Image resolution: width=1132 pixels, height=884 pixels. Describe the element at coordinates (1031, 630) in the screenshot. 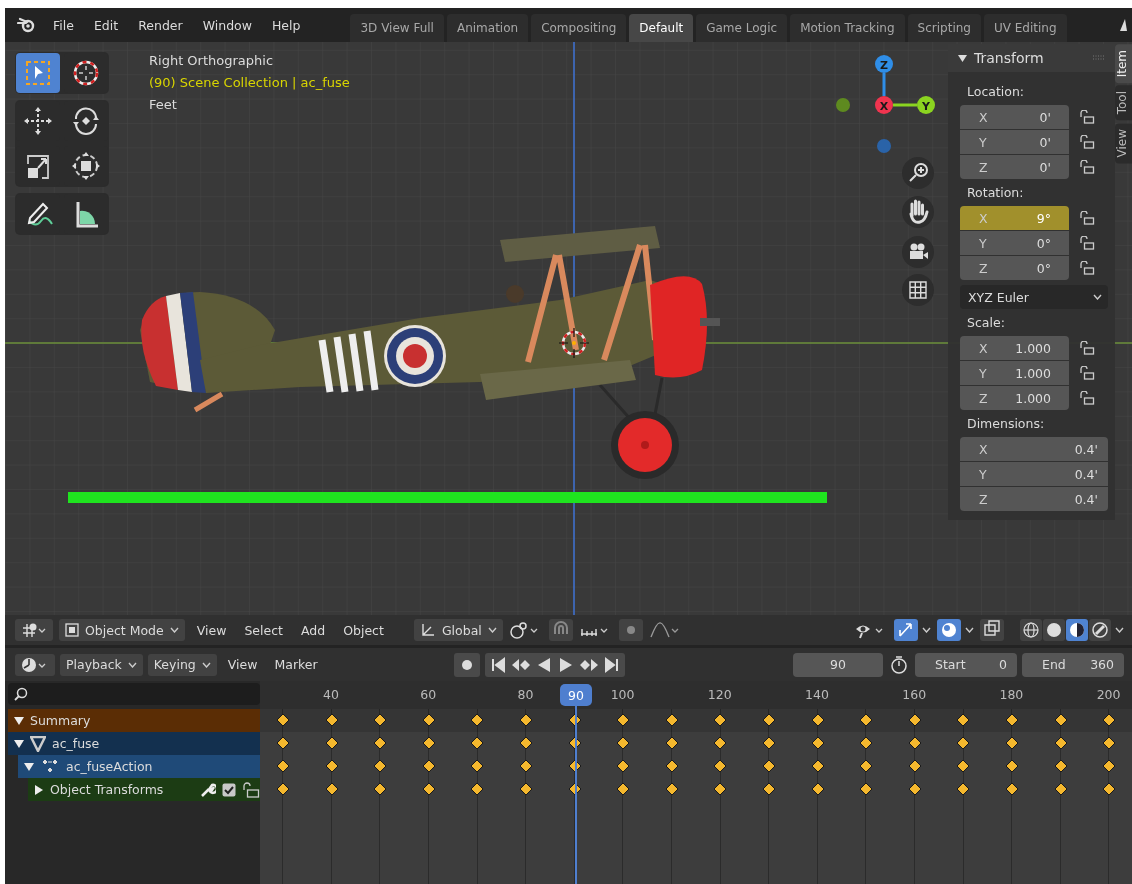

I see `wireframe-shading-icon` at that location.